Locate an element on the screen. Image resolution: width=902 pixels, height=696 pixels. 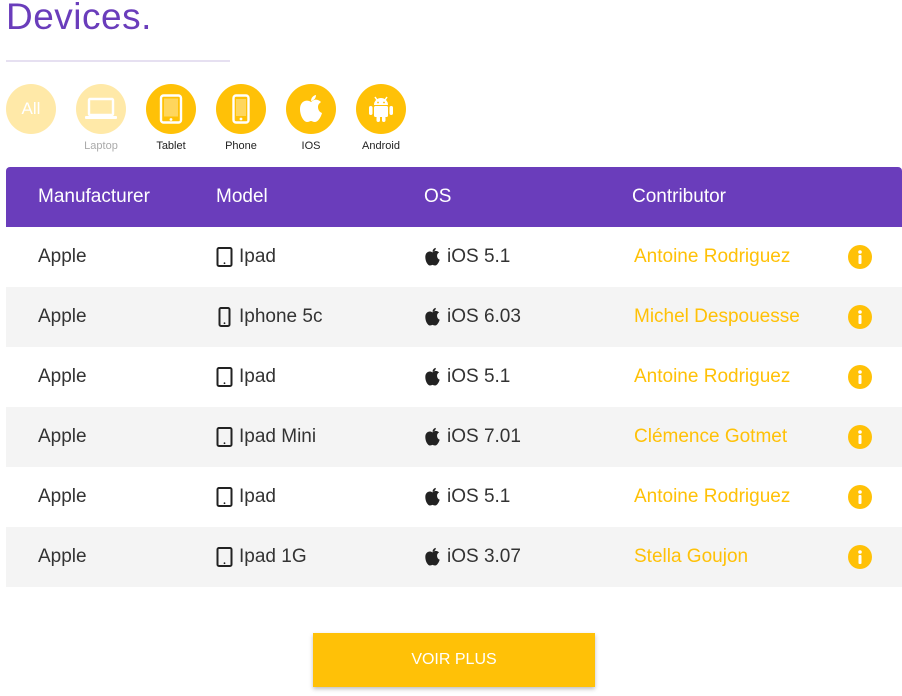
filter-ios: IOS is located at coordinates (321, 118).